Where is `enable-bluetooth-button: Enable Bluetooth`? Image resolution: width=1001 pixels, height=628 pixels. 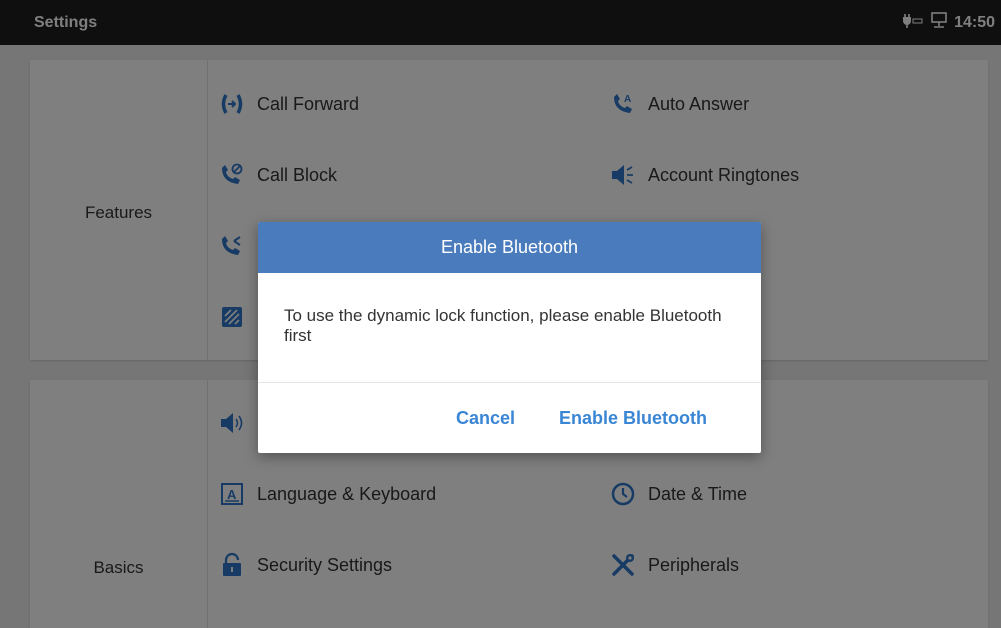
enable-bluetooth-button: Enable Bluetooth is located at coordinates (633, 418).